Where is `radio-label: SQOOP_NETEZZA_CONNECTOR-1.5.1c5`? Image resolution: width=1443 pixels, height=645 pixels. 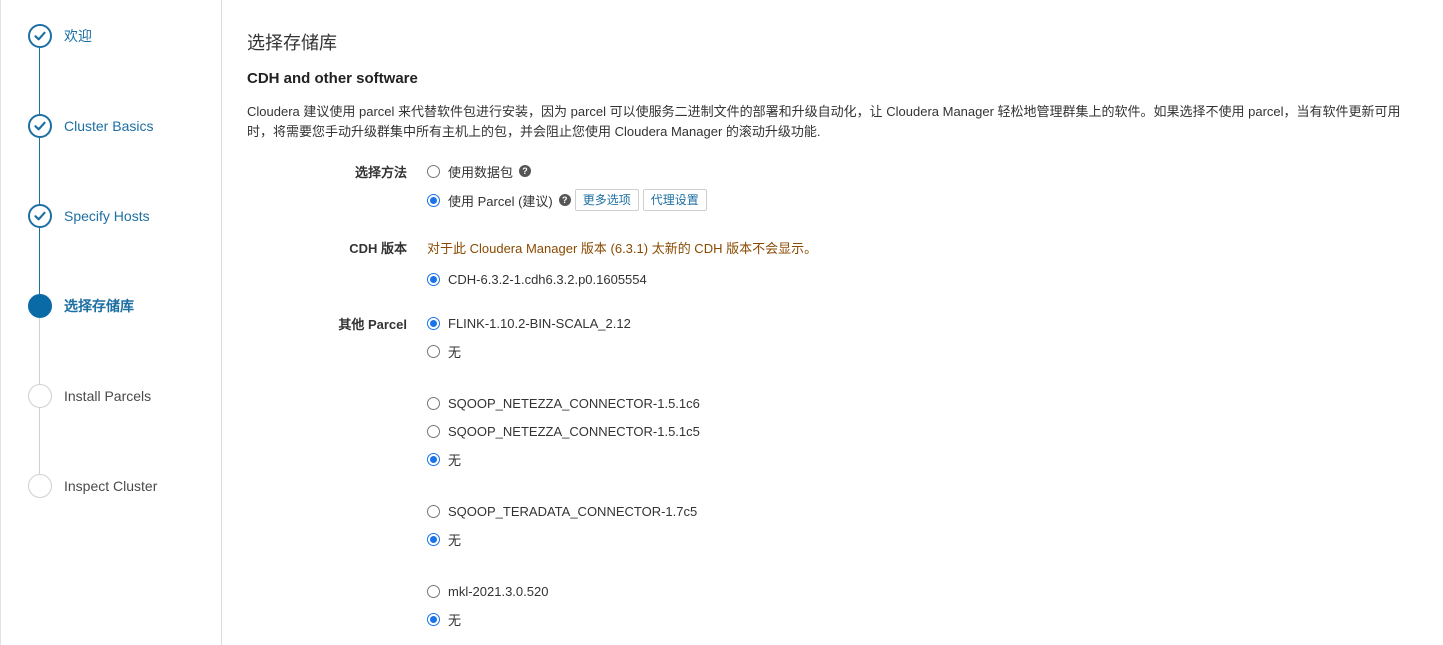 radio-label: SQOOP_NETEZZA_CONNECTOR-1.5.1c5 is located at coordinates (574, 431).